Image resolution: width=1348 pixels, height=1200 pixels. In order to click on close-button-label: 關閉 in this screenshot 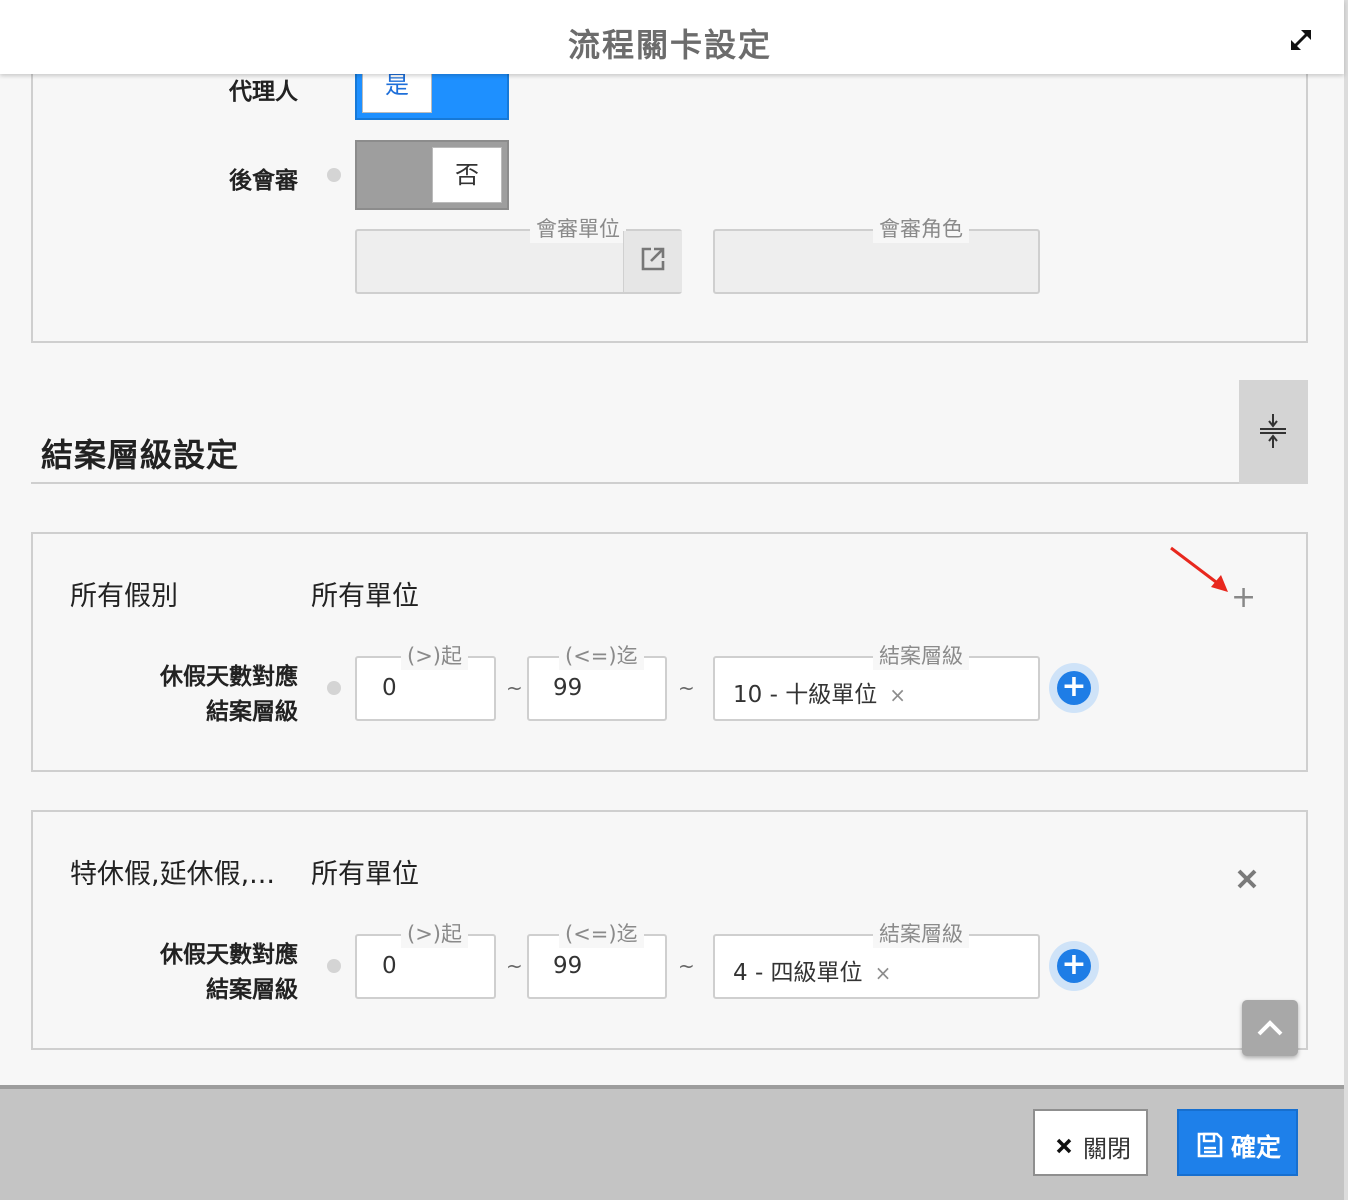, I will do `click(1107, 1149)`.